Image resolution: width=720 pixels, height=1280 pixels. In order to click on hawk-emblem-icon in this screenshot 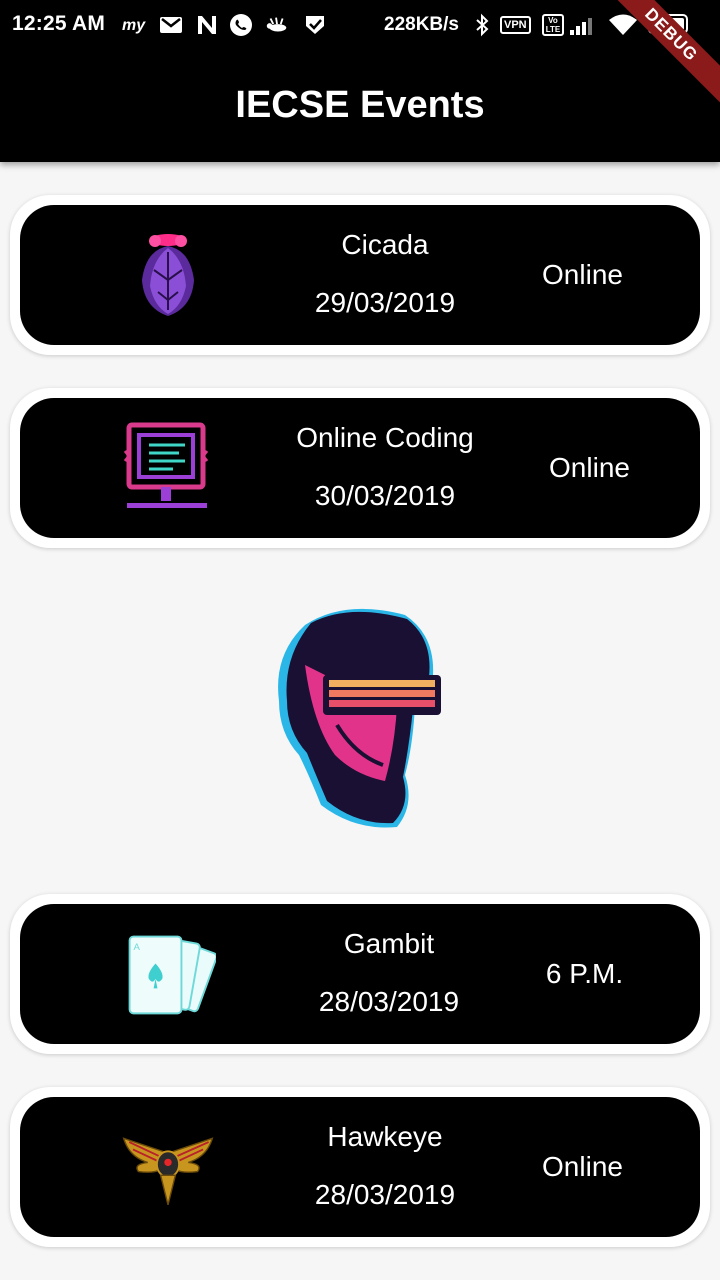, I will do `click(168, 1167)`.